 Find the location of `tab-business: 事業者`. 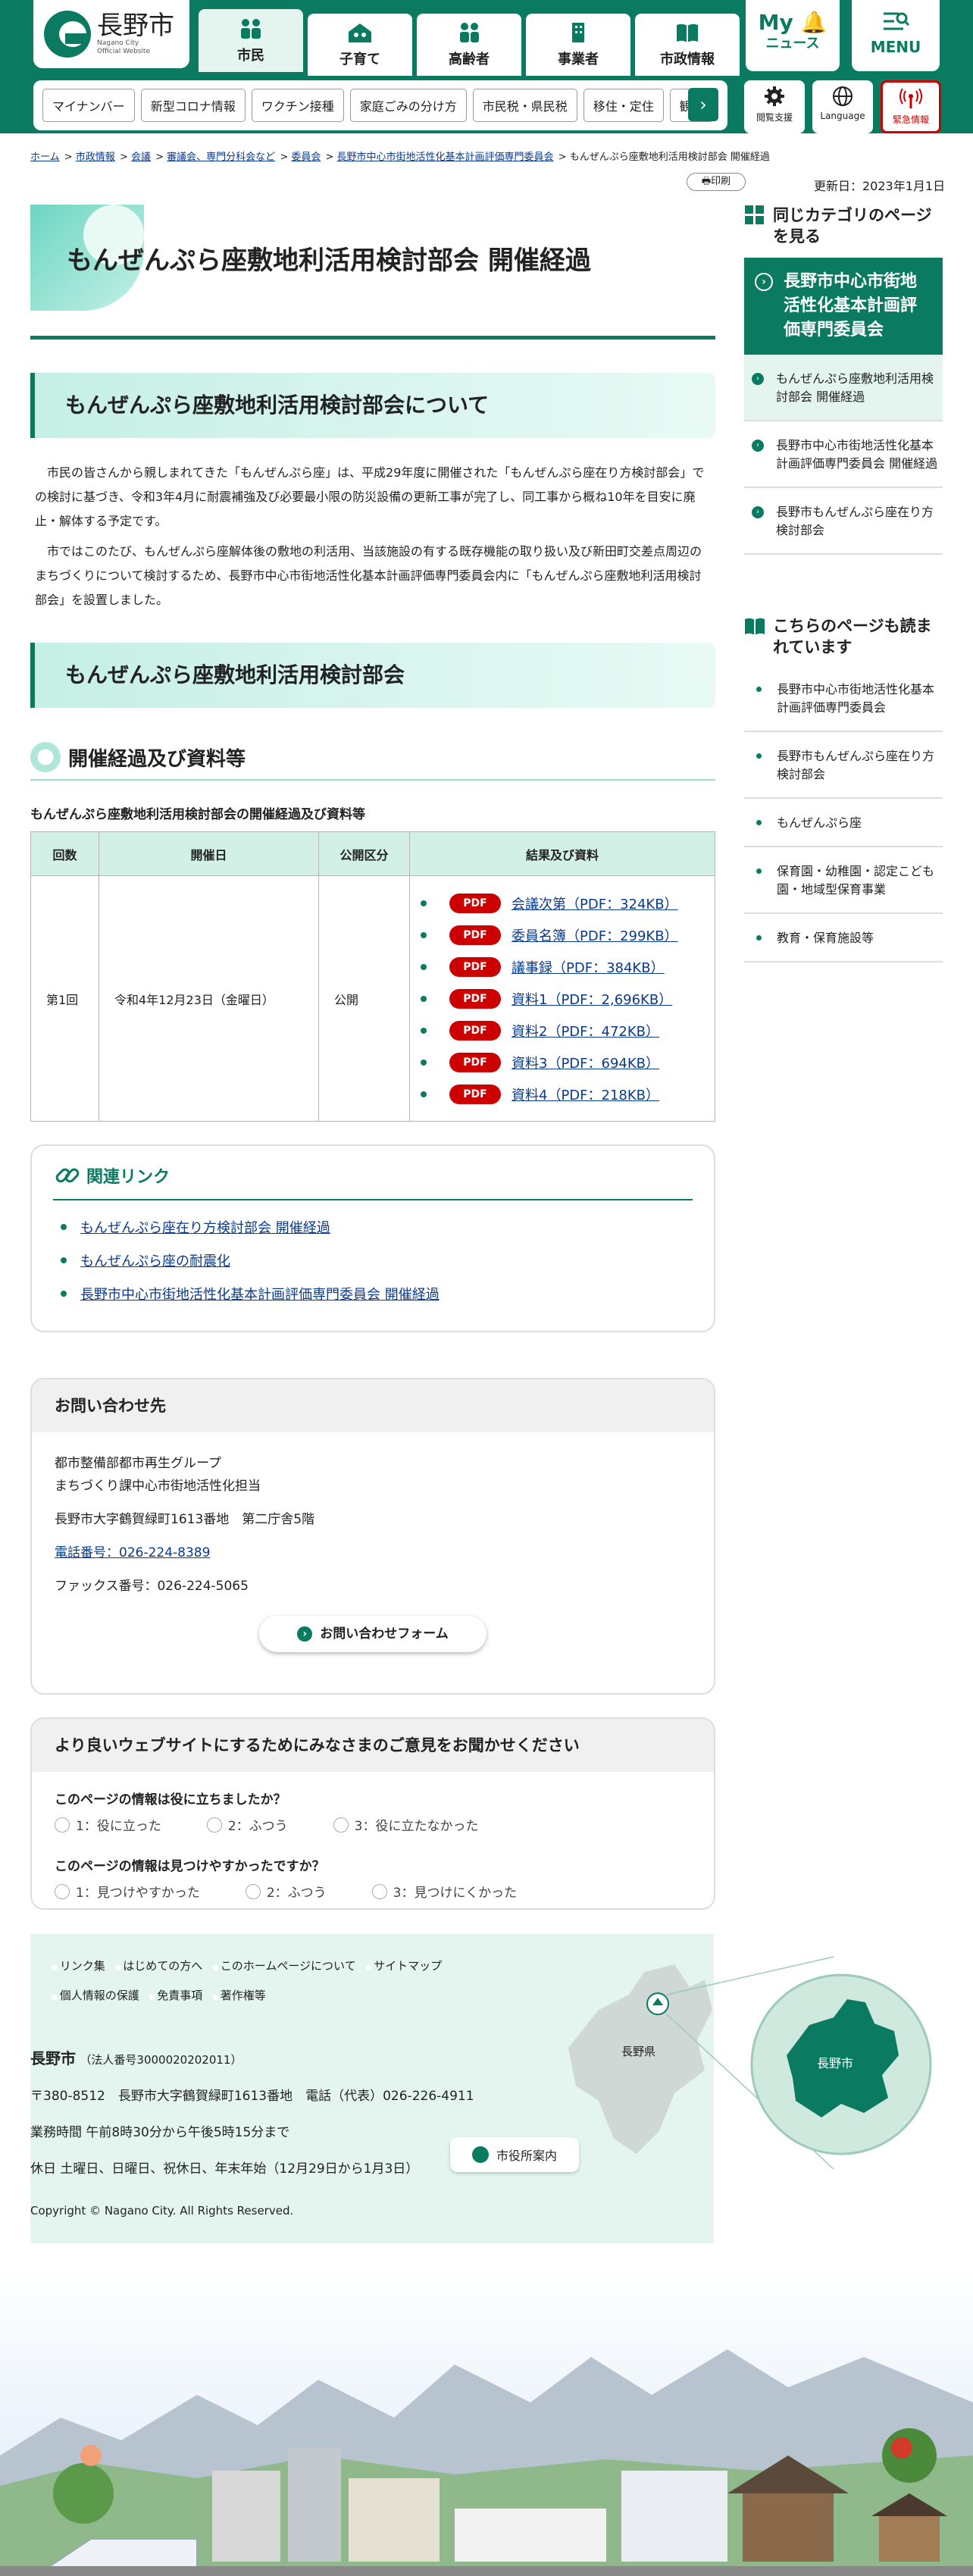

tab-business: 事業者 is located at coordinates (578, 45).